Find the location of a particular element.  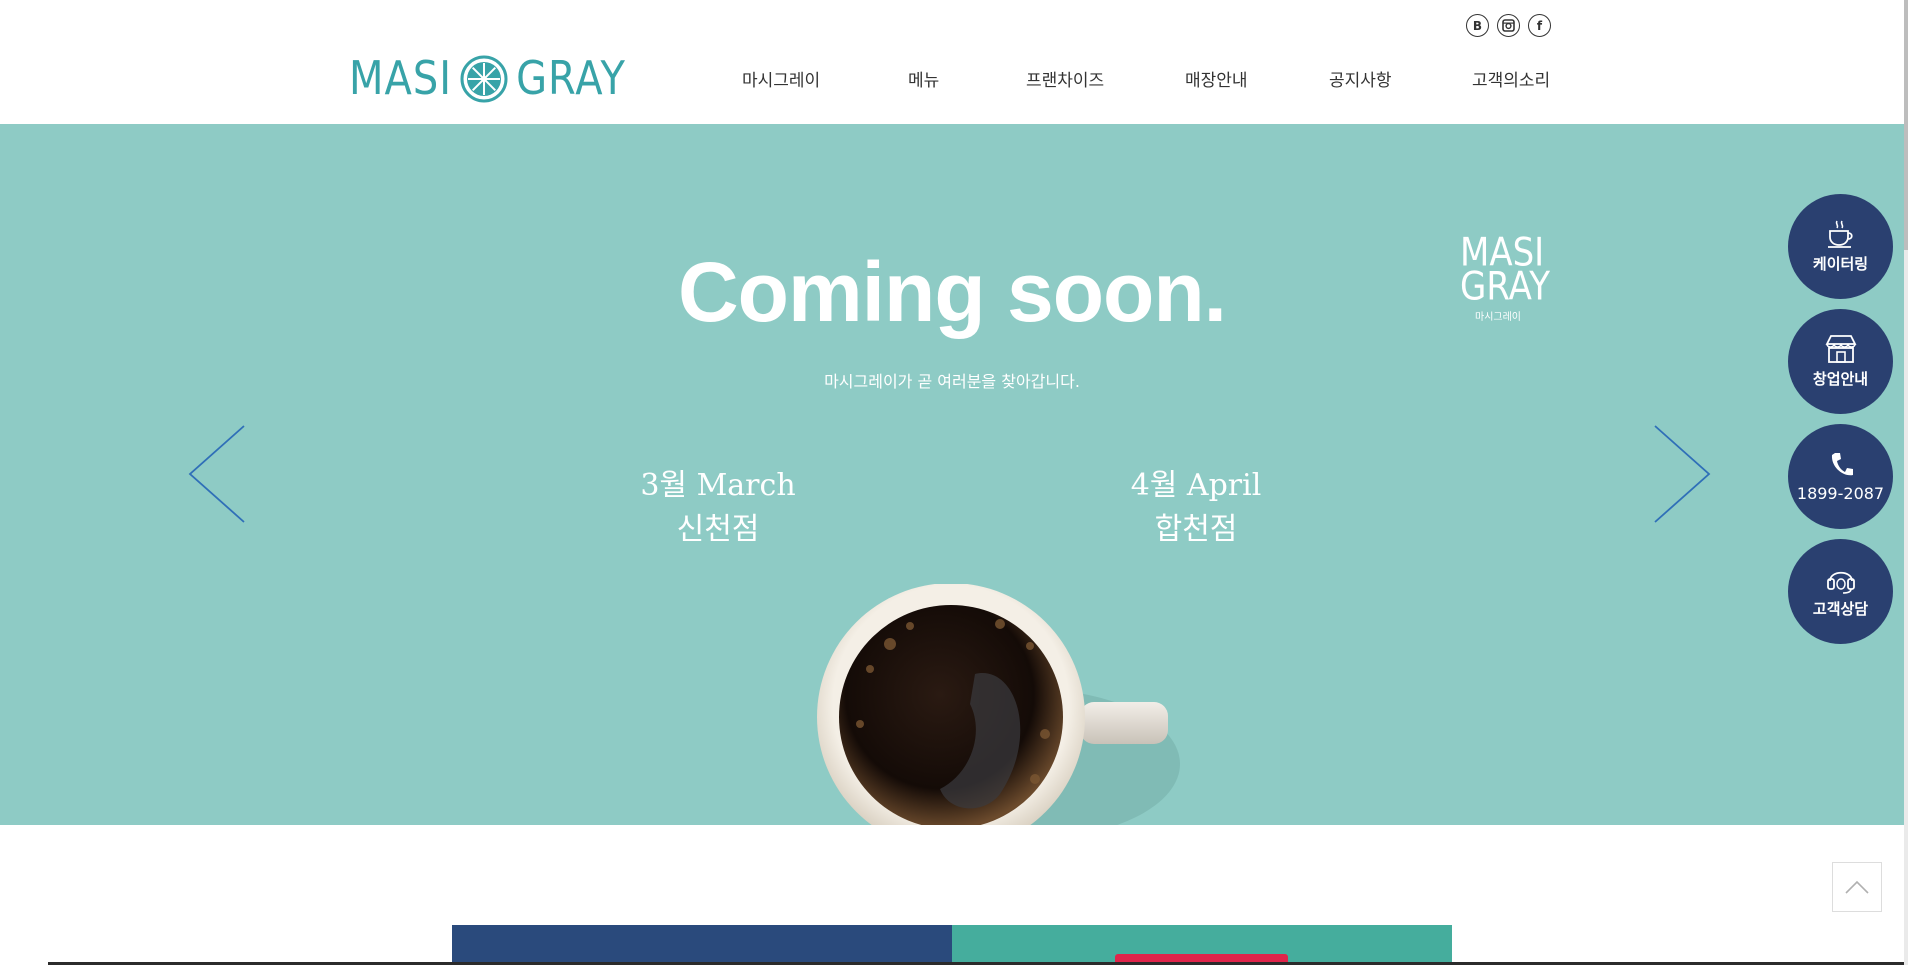

quick-phone-label: 1899-2087 is located at coordinates (1840, 493).